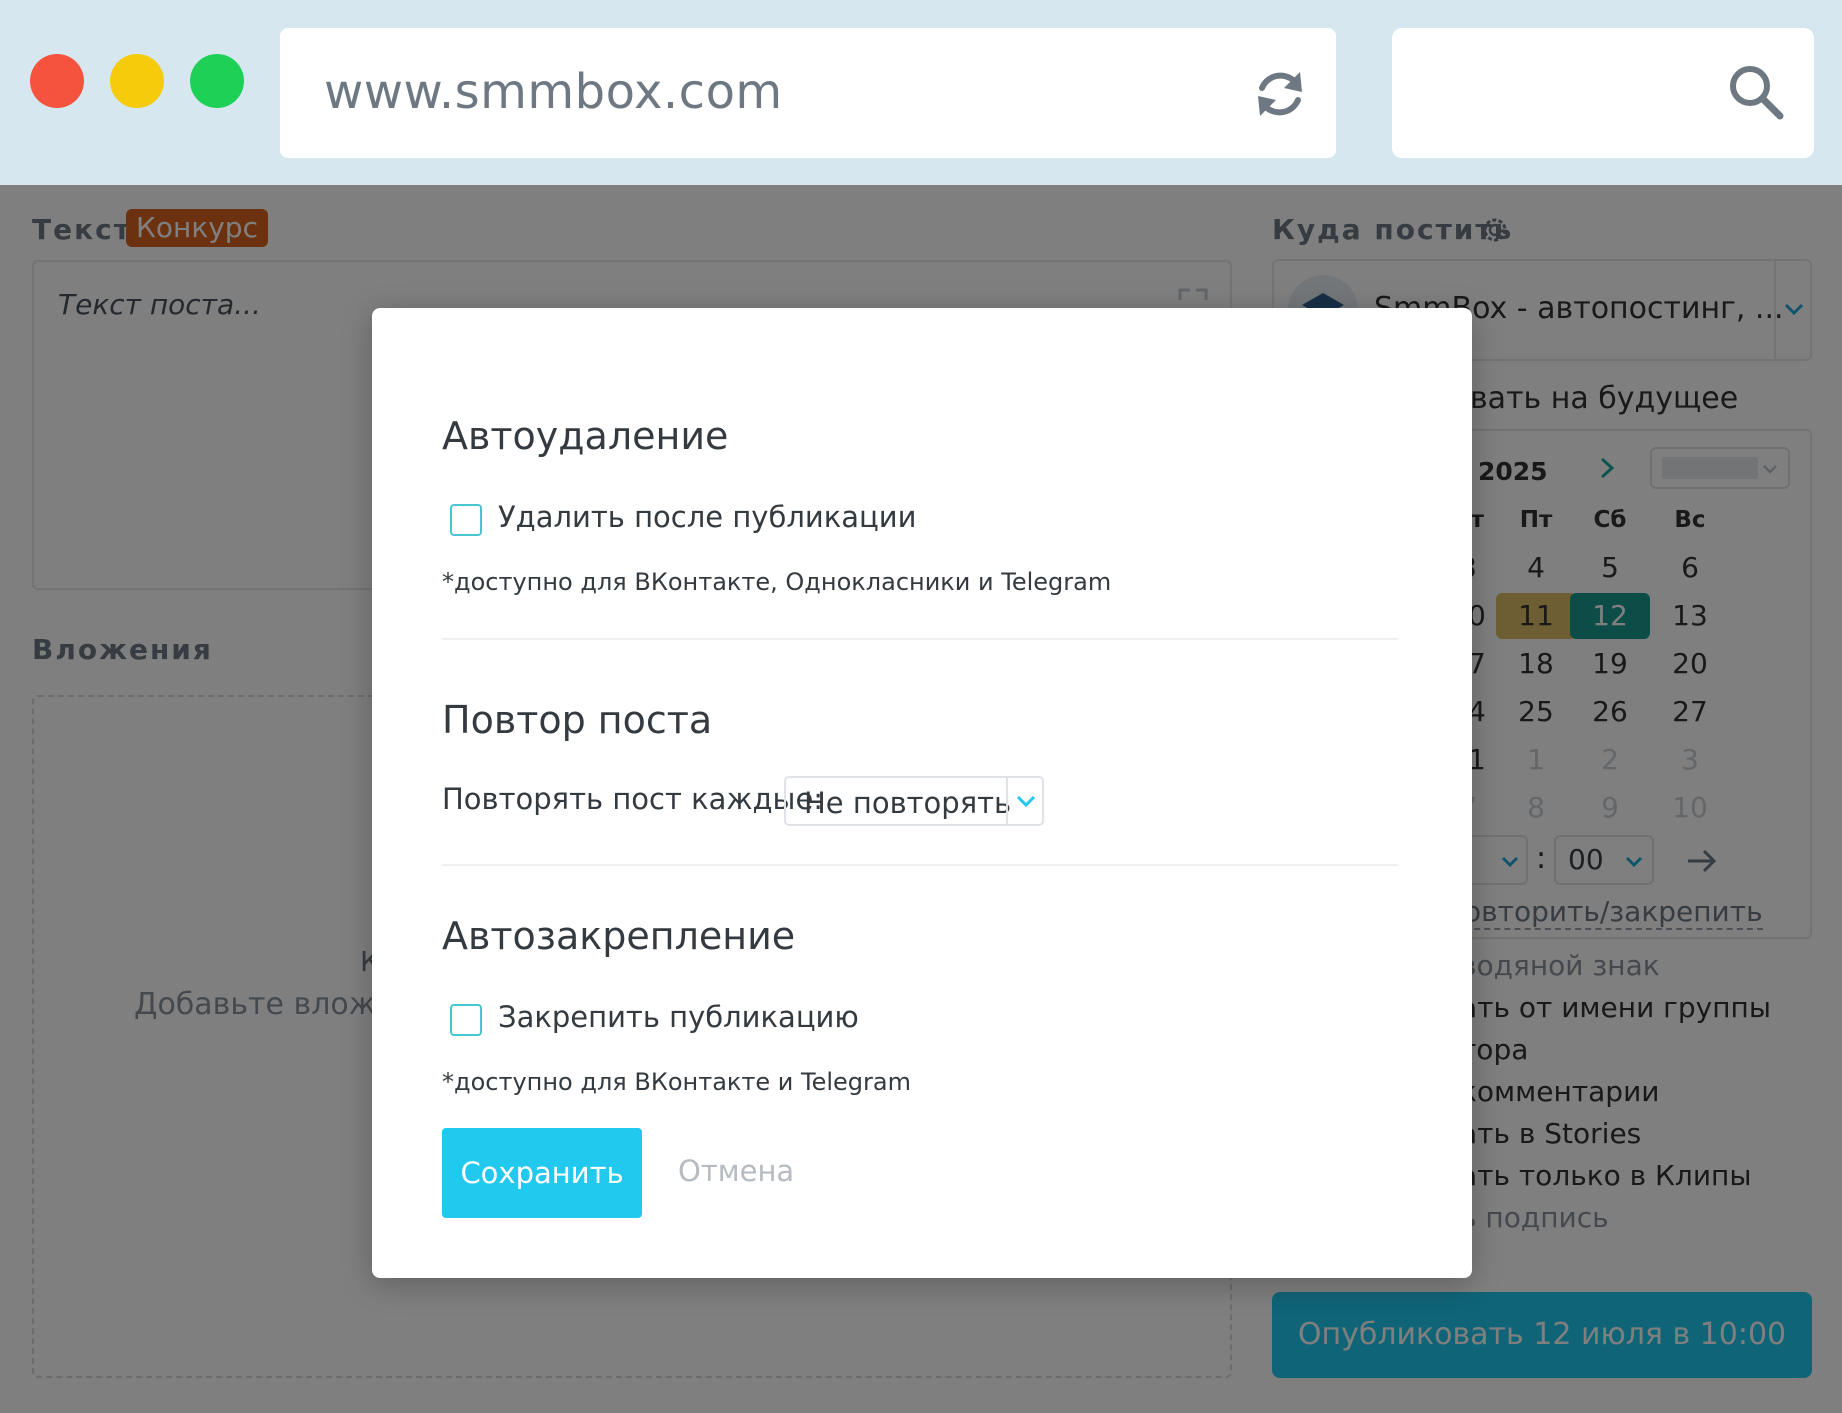  What do you see at coordinates (908, 803) in the screenshot?
I see `repeat-interval-value: Не повторять` at bounding box center [908, 803].